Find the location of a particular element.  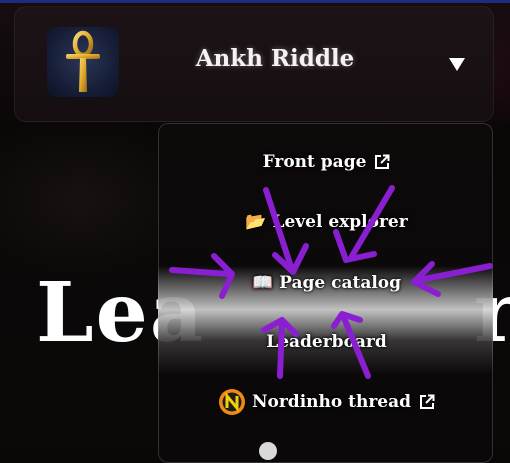

menu-item-nordinho-thread: Nordinho thread is located at coordinates (325, 402).